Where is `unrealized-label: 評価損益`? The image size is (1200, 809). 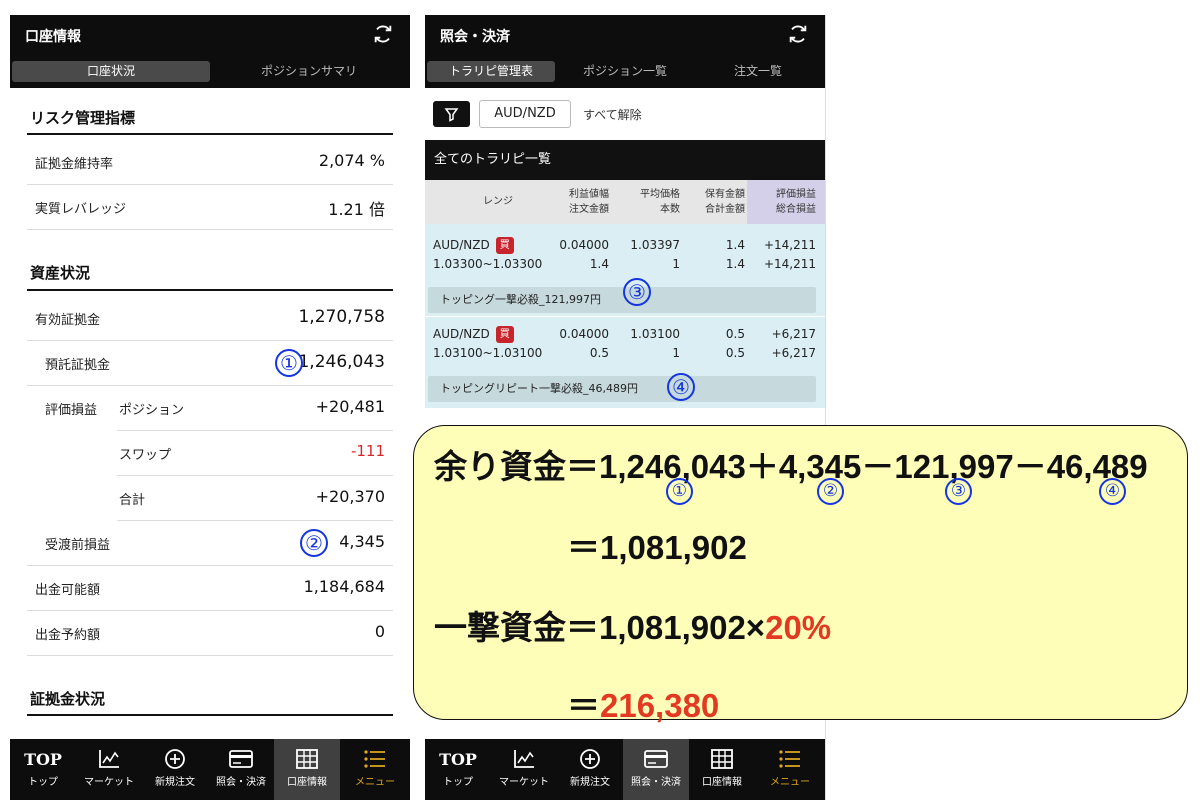 unrealized-label: 評価損益 is located at coordinates (71, 410).